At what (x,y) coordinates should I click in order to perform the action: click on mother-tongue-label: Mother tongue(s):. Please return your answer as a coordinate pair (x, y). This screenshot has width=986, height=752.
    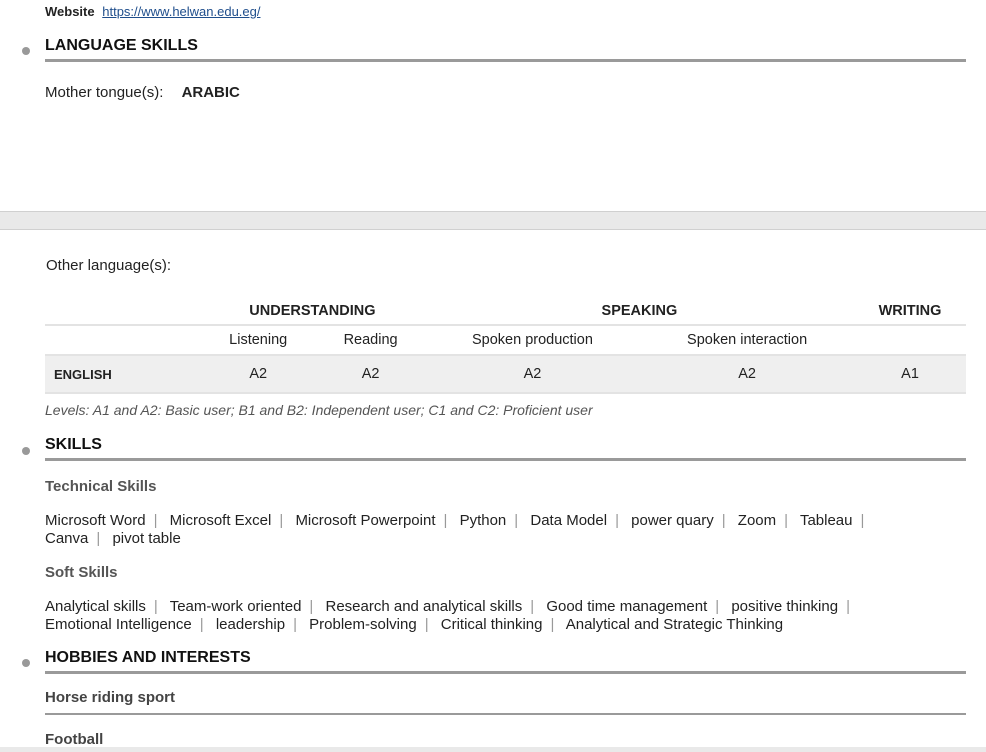
    Looking at the image, I should click on (104, 92).